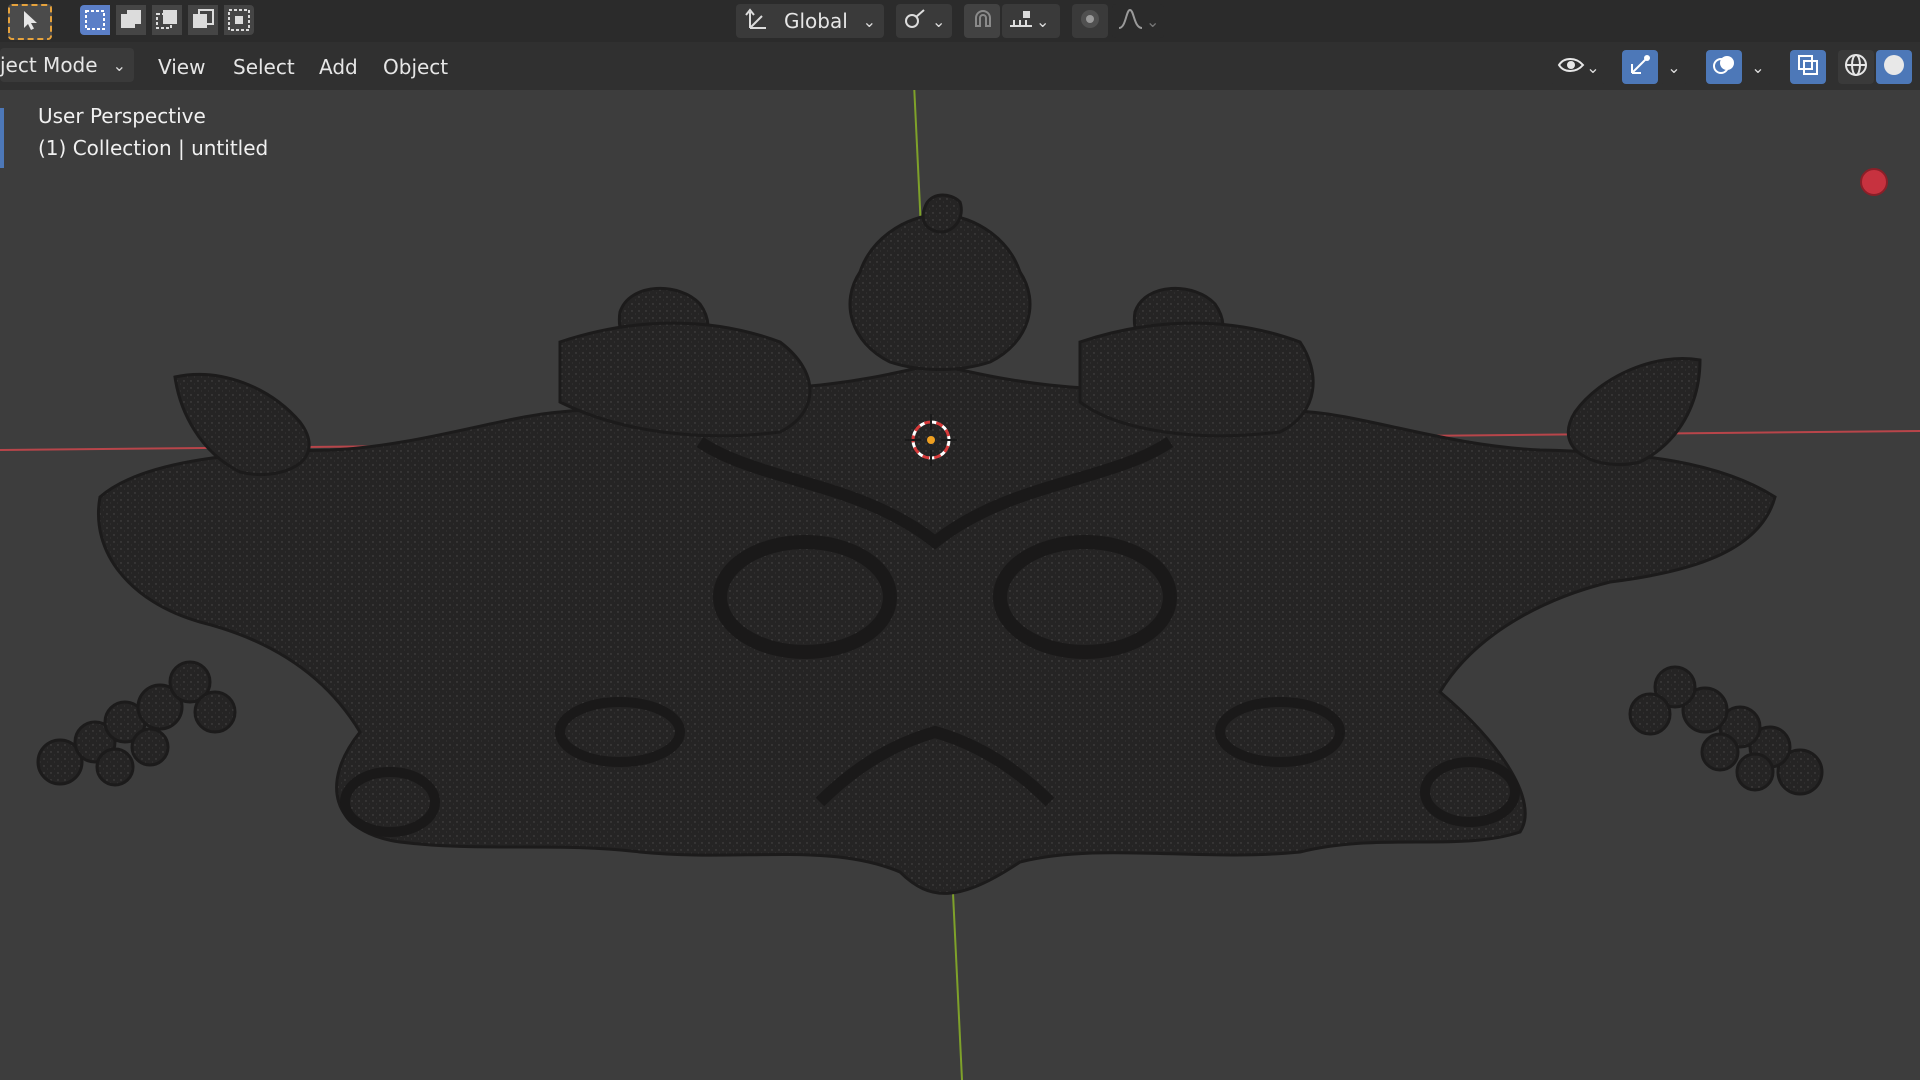 This screenshot has width=1920, height=1080. What do you see at coordinates (239, 20) in the screenshot?
I see `select-intersect-button` at bounding box center [239, 20].